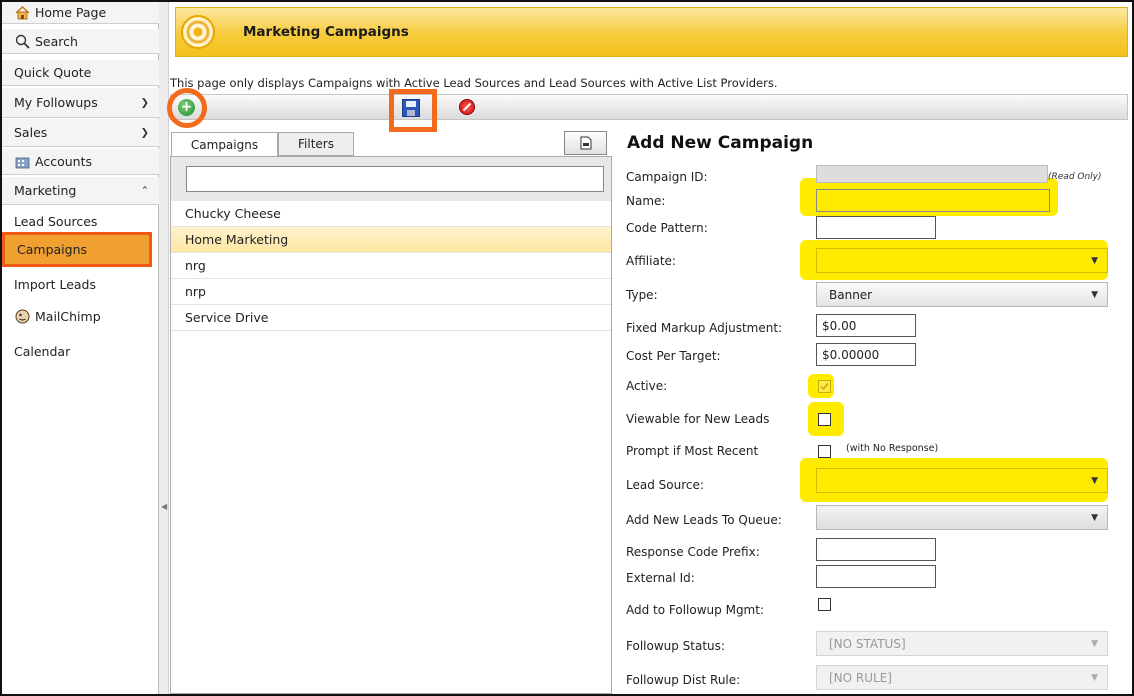 Image resolution: width=1134 pixels, height=696 pixels. Describe the element at coordinates (31, 132) in the screenshot. I see `sidebar-item-label: Sales` at that location.